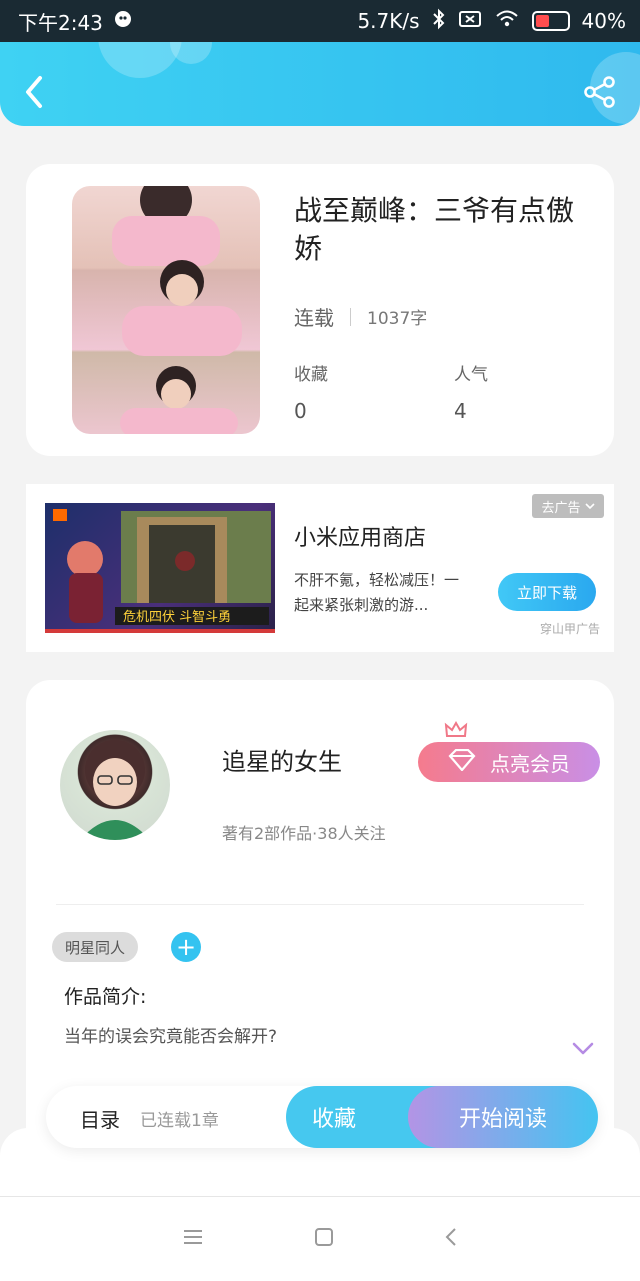 The height and width of the screenshot is (1281, 640). I want to click on book-meta: 连载 1037字, so click(360, 316).